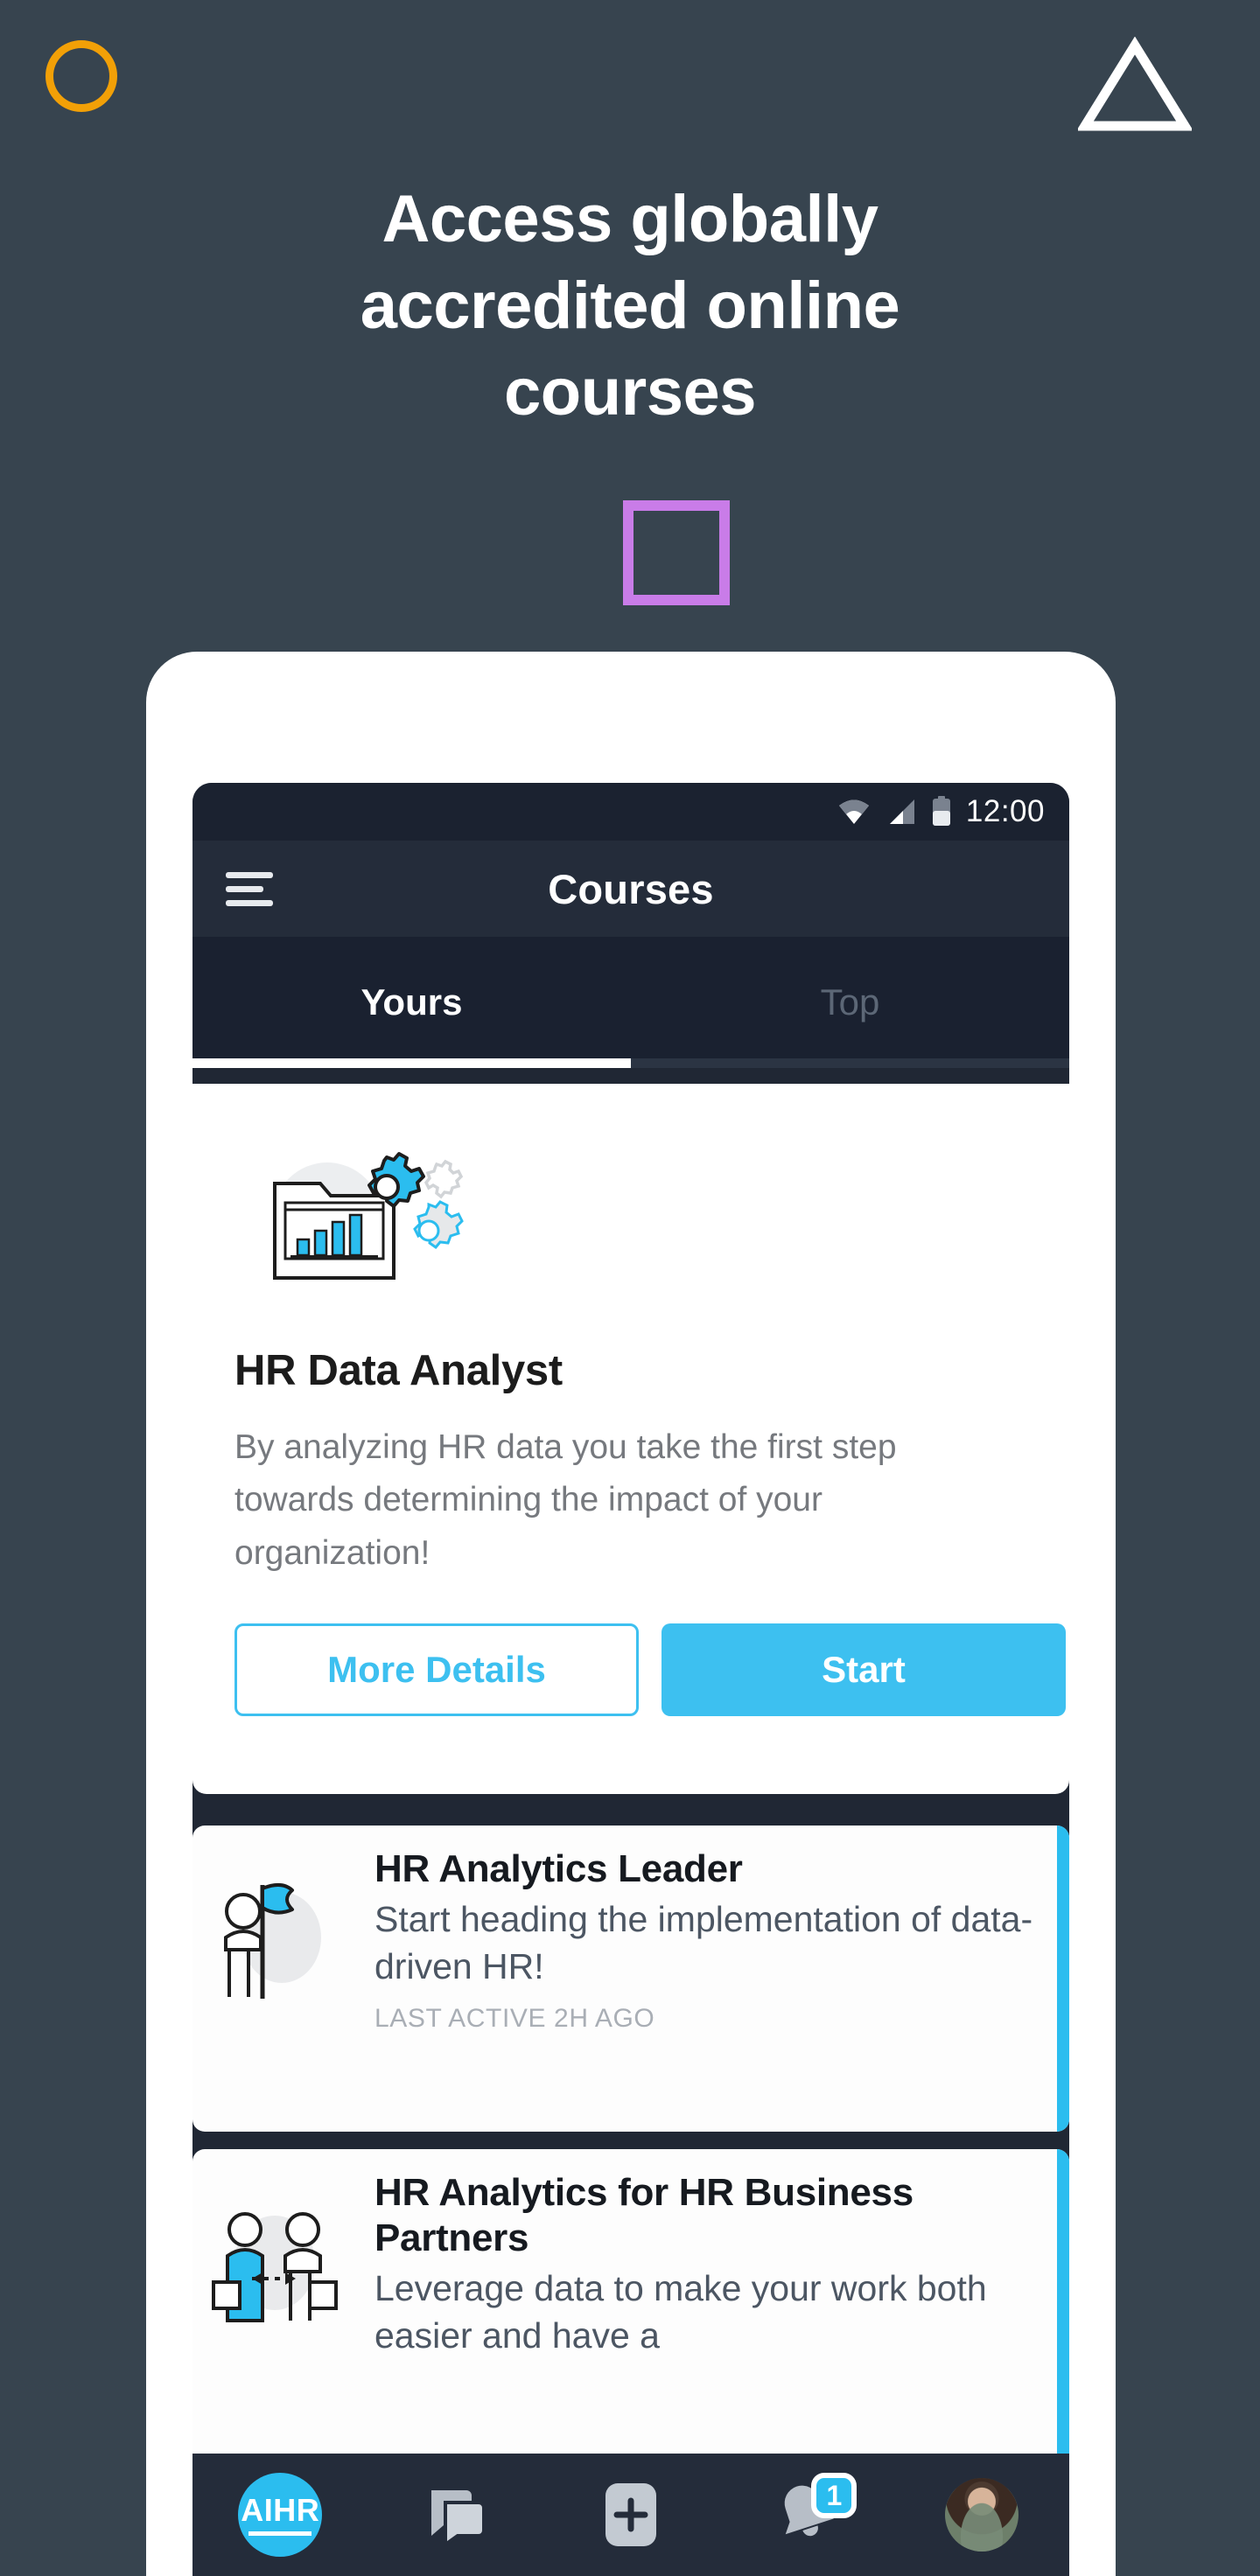 Image resolution: width=1260 pixels, height=2576 pixels. What do you see at coordinates (272, 1941) in the screenshot?
I see `person-with-flag-icon` at bounding box center [272, 1941].